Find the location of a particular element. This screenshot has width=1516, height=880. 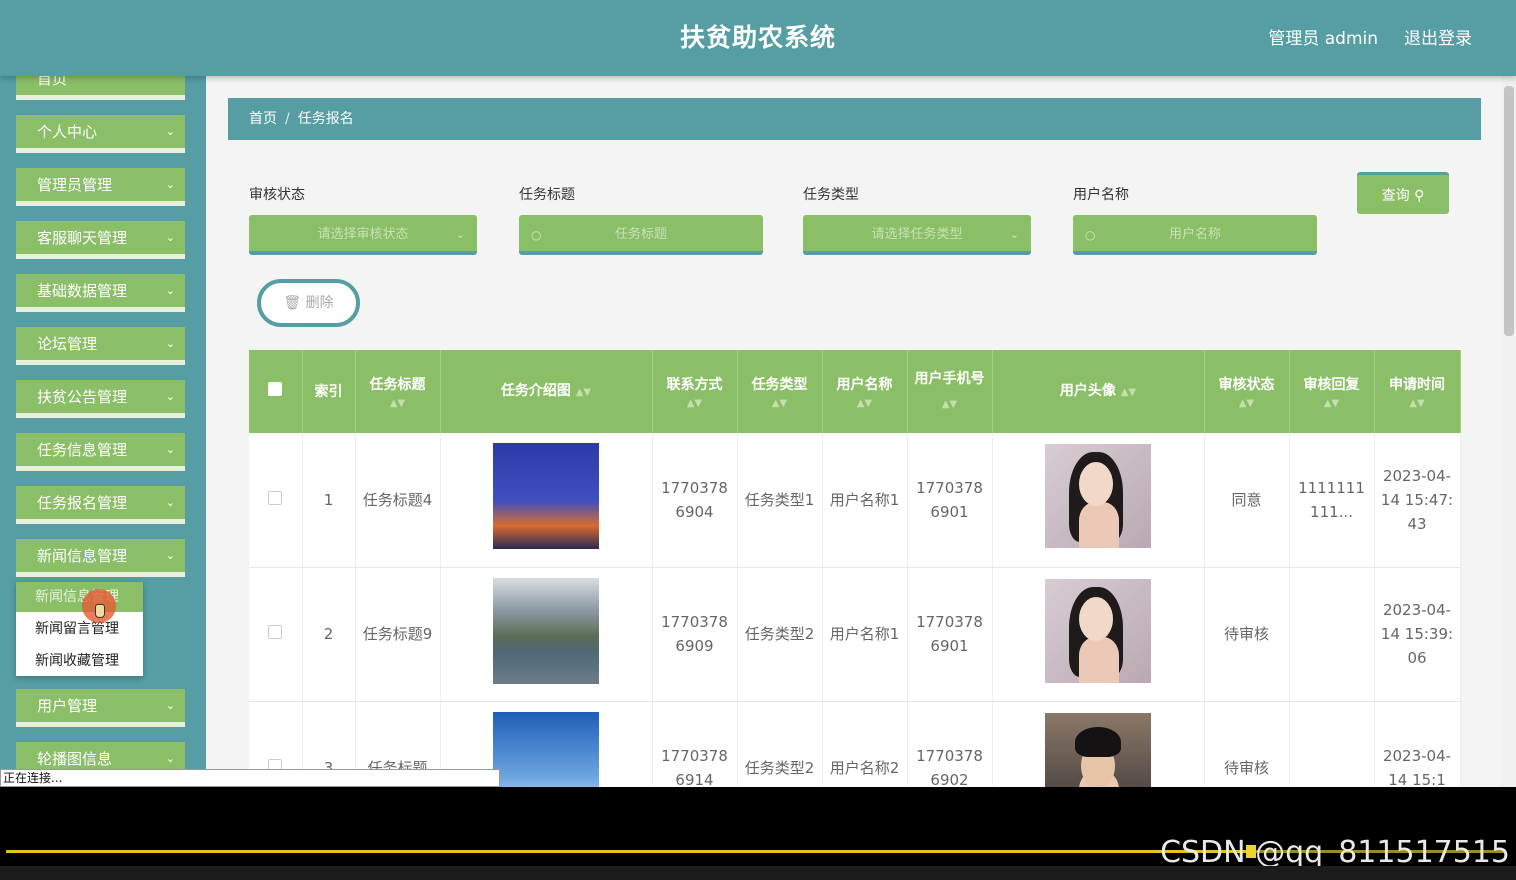

sidebar-item-label: 管理员管理 is located at coordinates (75, 185).